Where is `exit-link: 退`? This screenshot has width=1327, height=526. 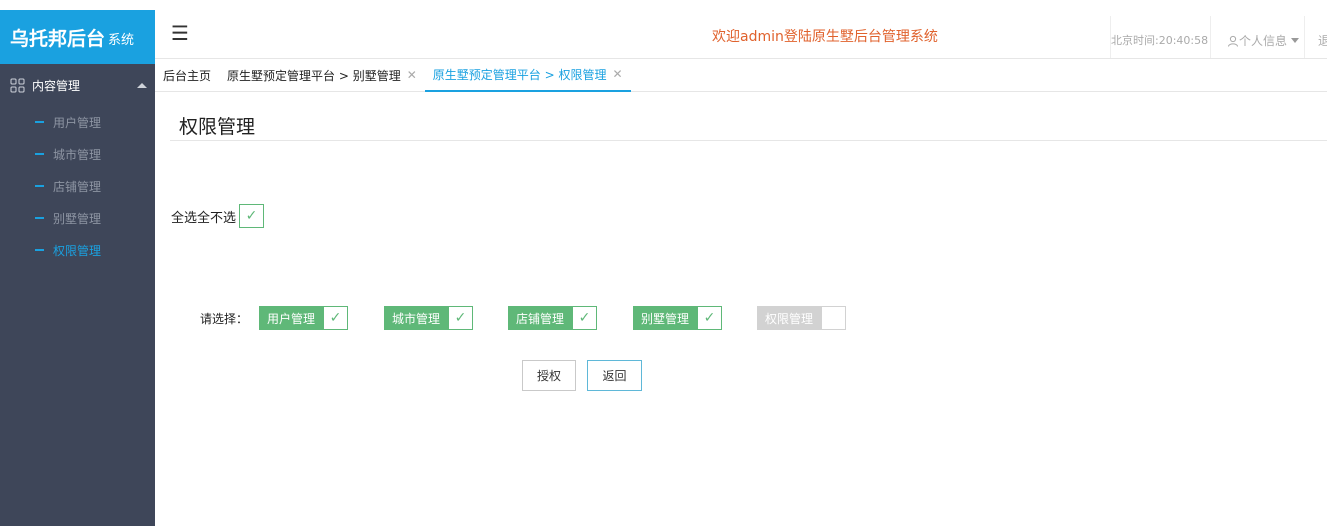
exit-link: 退 is located at coordinates (1322, 40).